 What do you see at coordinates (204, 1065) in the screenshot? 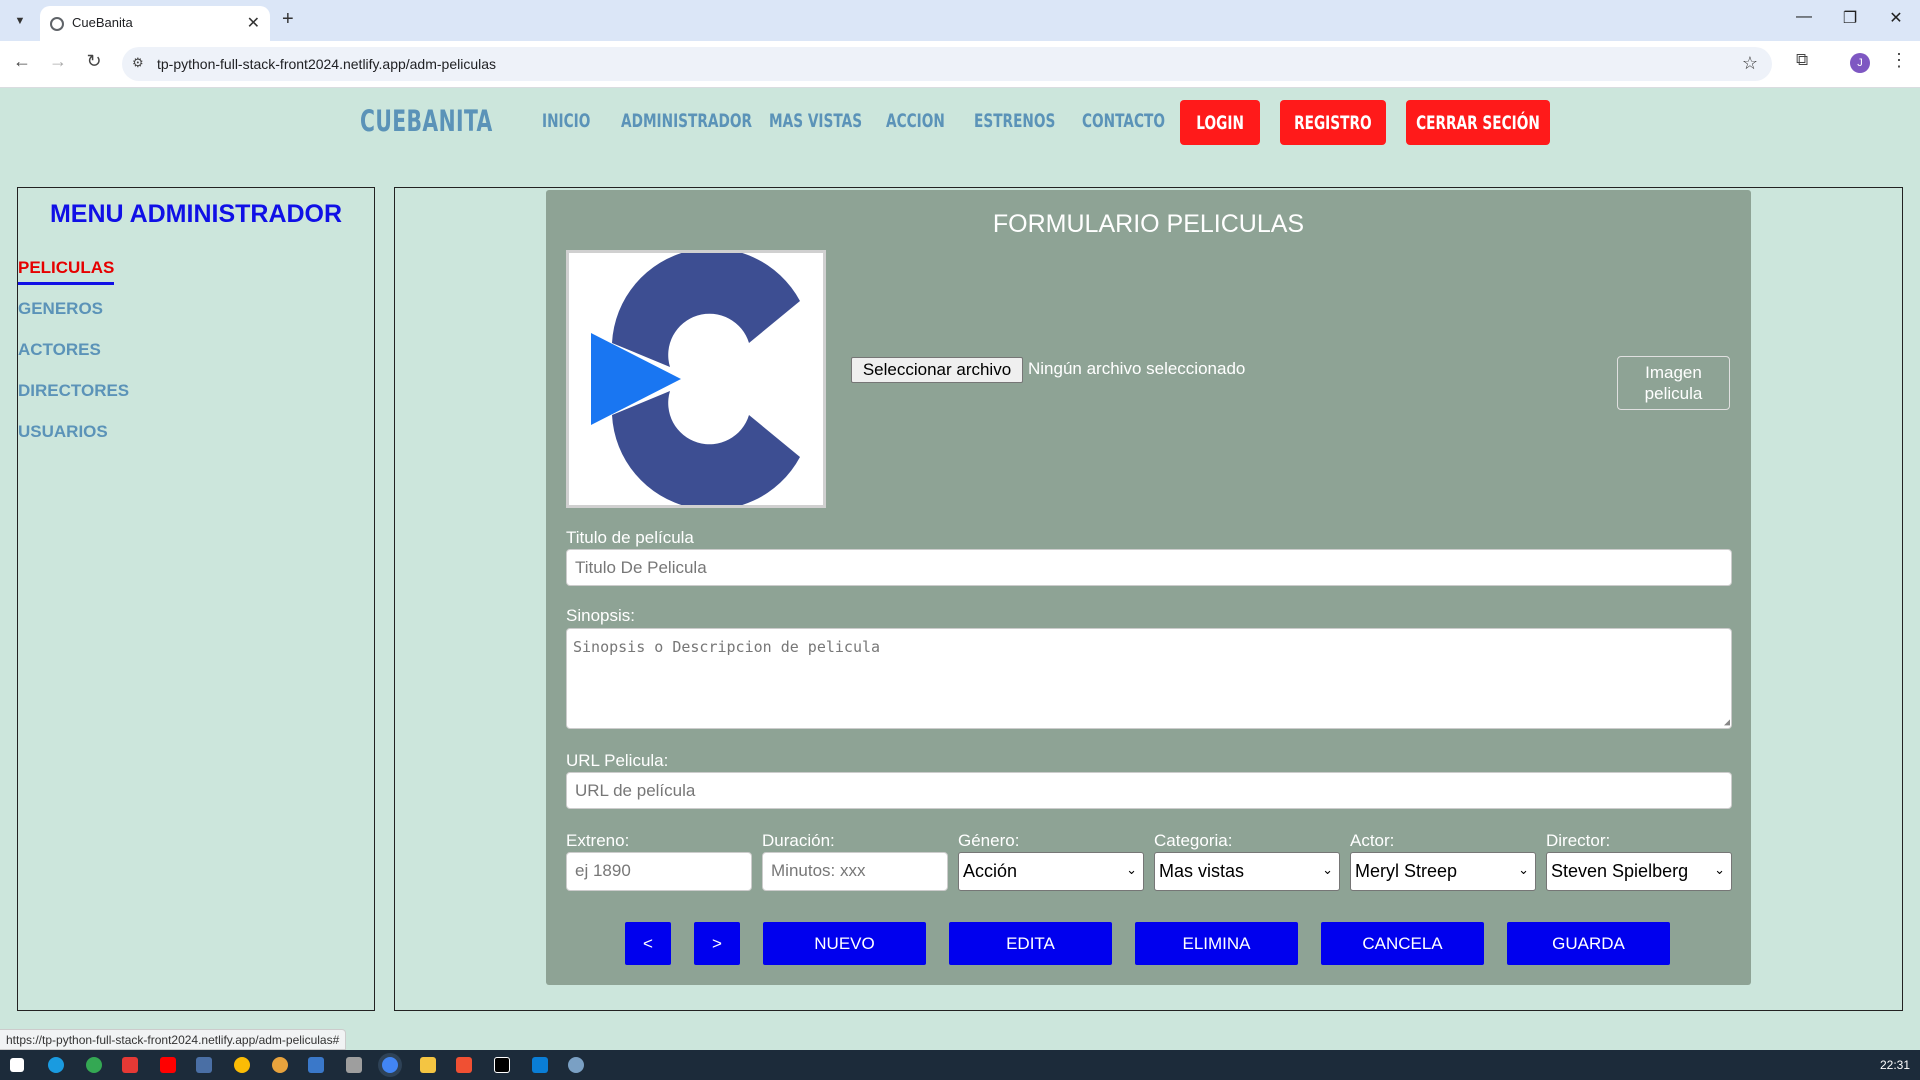
I see `app-icon` at bounding box center [204, 1065].